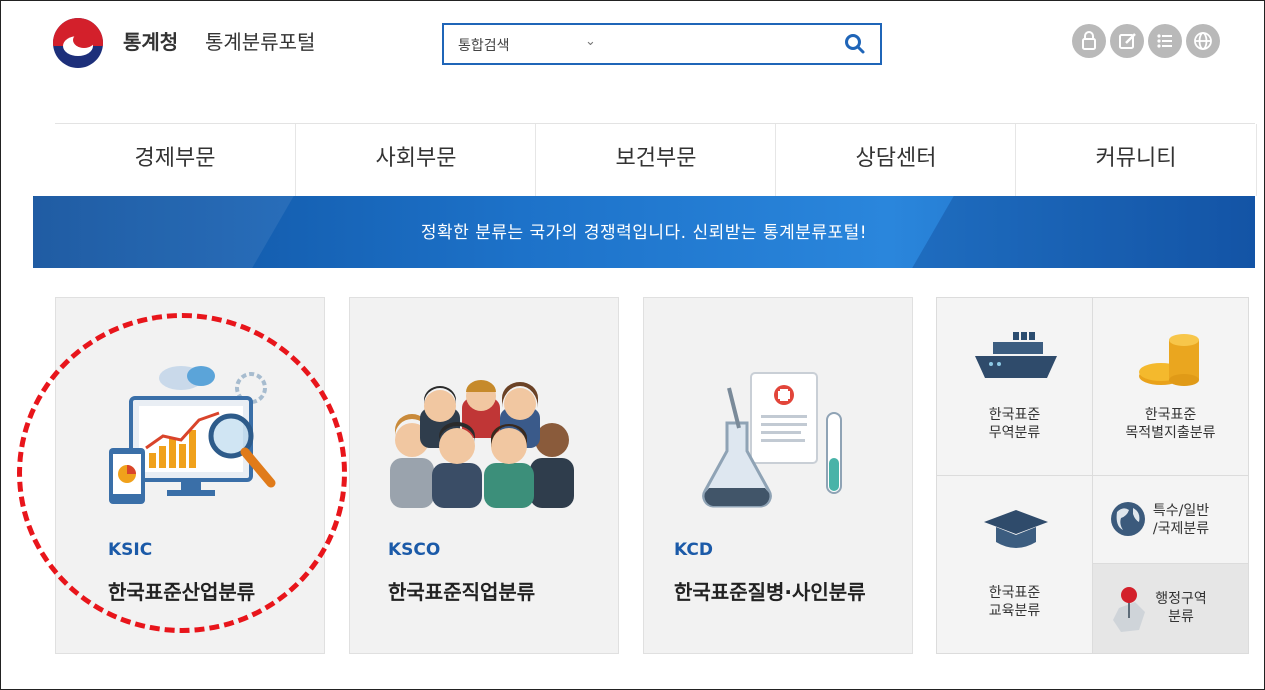 The width and height of the screenshot is (1265, 690). I want to click on card-code: KSIC, so click(130, 550).